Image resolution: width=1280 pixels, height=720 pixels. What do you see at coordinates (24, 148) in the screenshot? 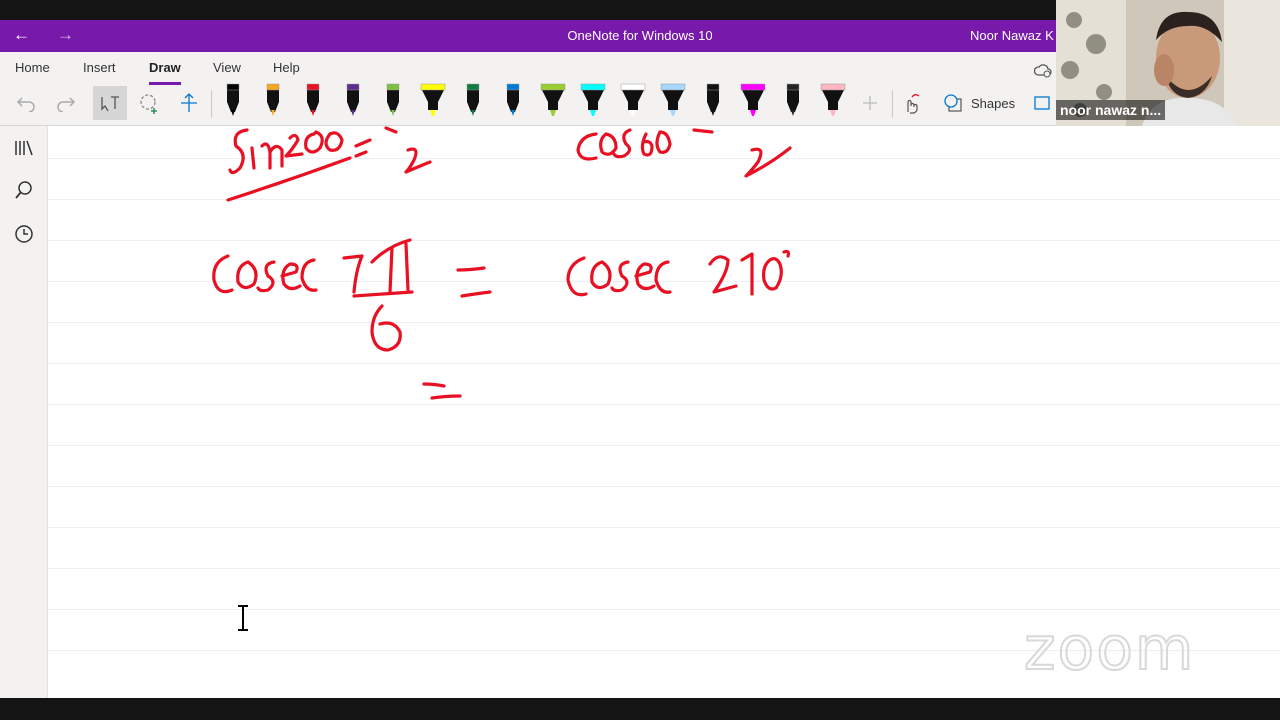
I see `notebooks-icon` at bounding box center [24, 148].